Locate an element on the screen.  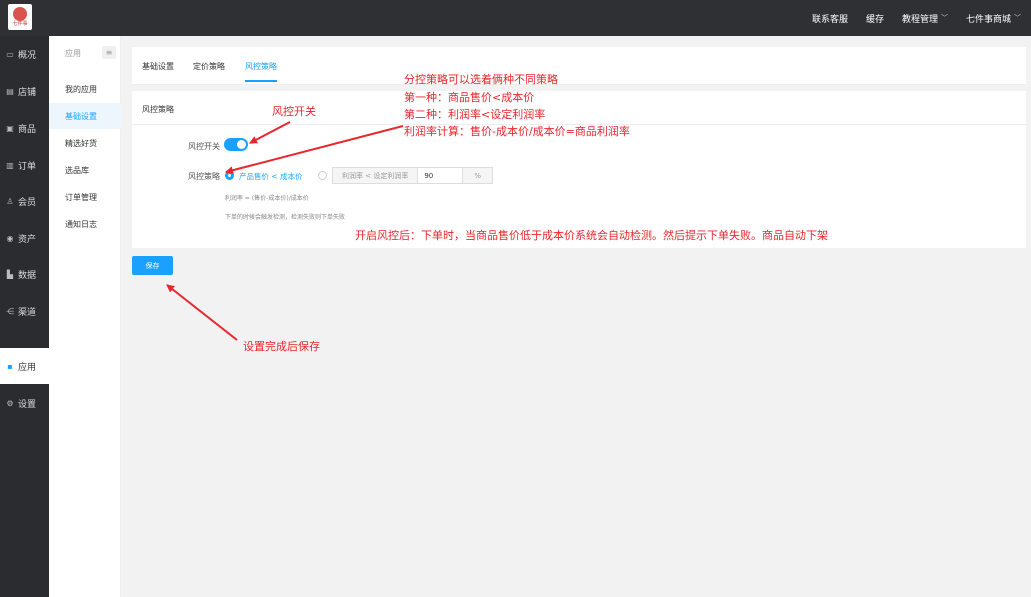
user-icon: ♙ is located at coordinates (10, 201).